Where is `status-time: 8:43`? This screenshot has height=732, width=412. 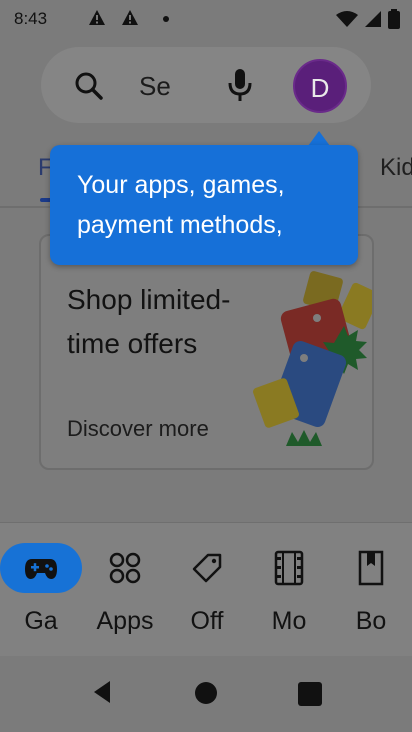
status-time: 8:43 is located at coordinates (31, 18).